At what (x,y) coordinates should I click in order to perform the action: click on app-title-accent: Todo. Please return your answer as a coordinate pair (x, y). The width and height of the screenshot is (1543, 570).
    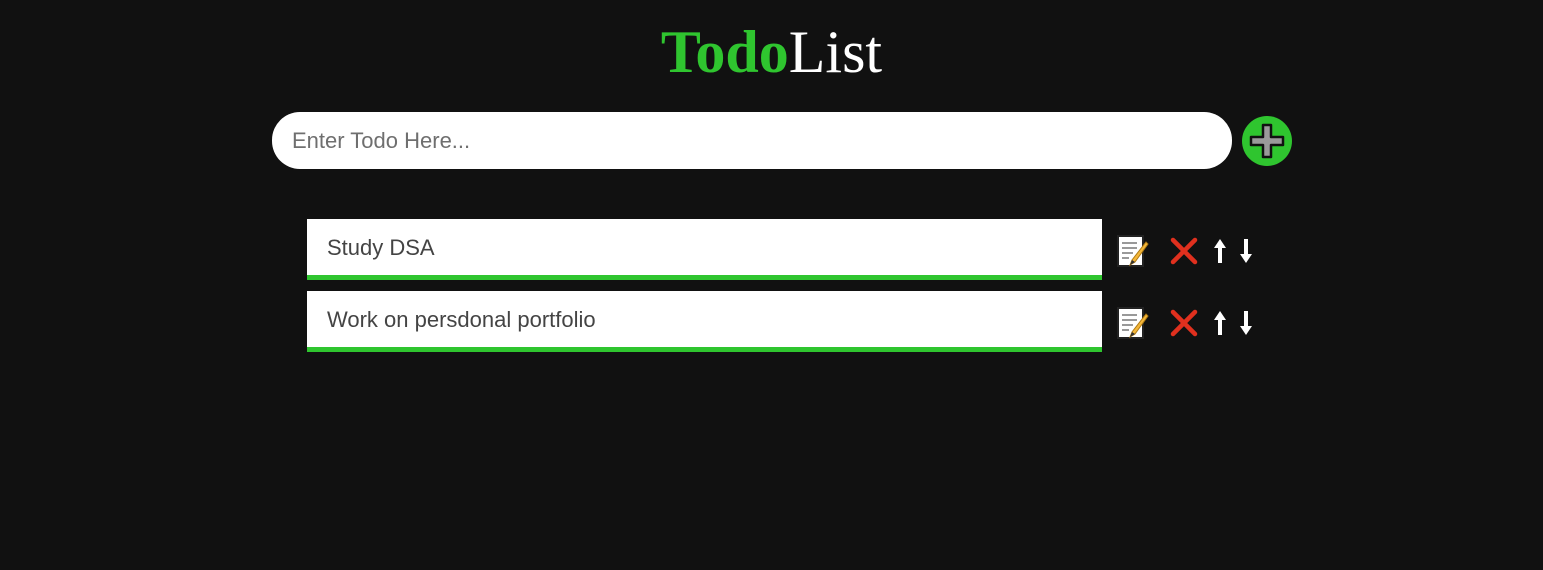
    Looking at the image, I should click on (724, 52).